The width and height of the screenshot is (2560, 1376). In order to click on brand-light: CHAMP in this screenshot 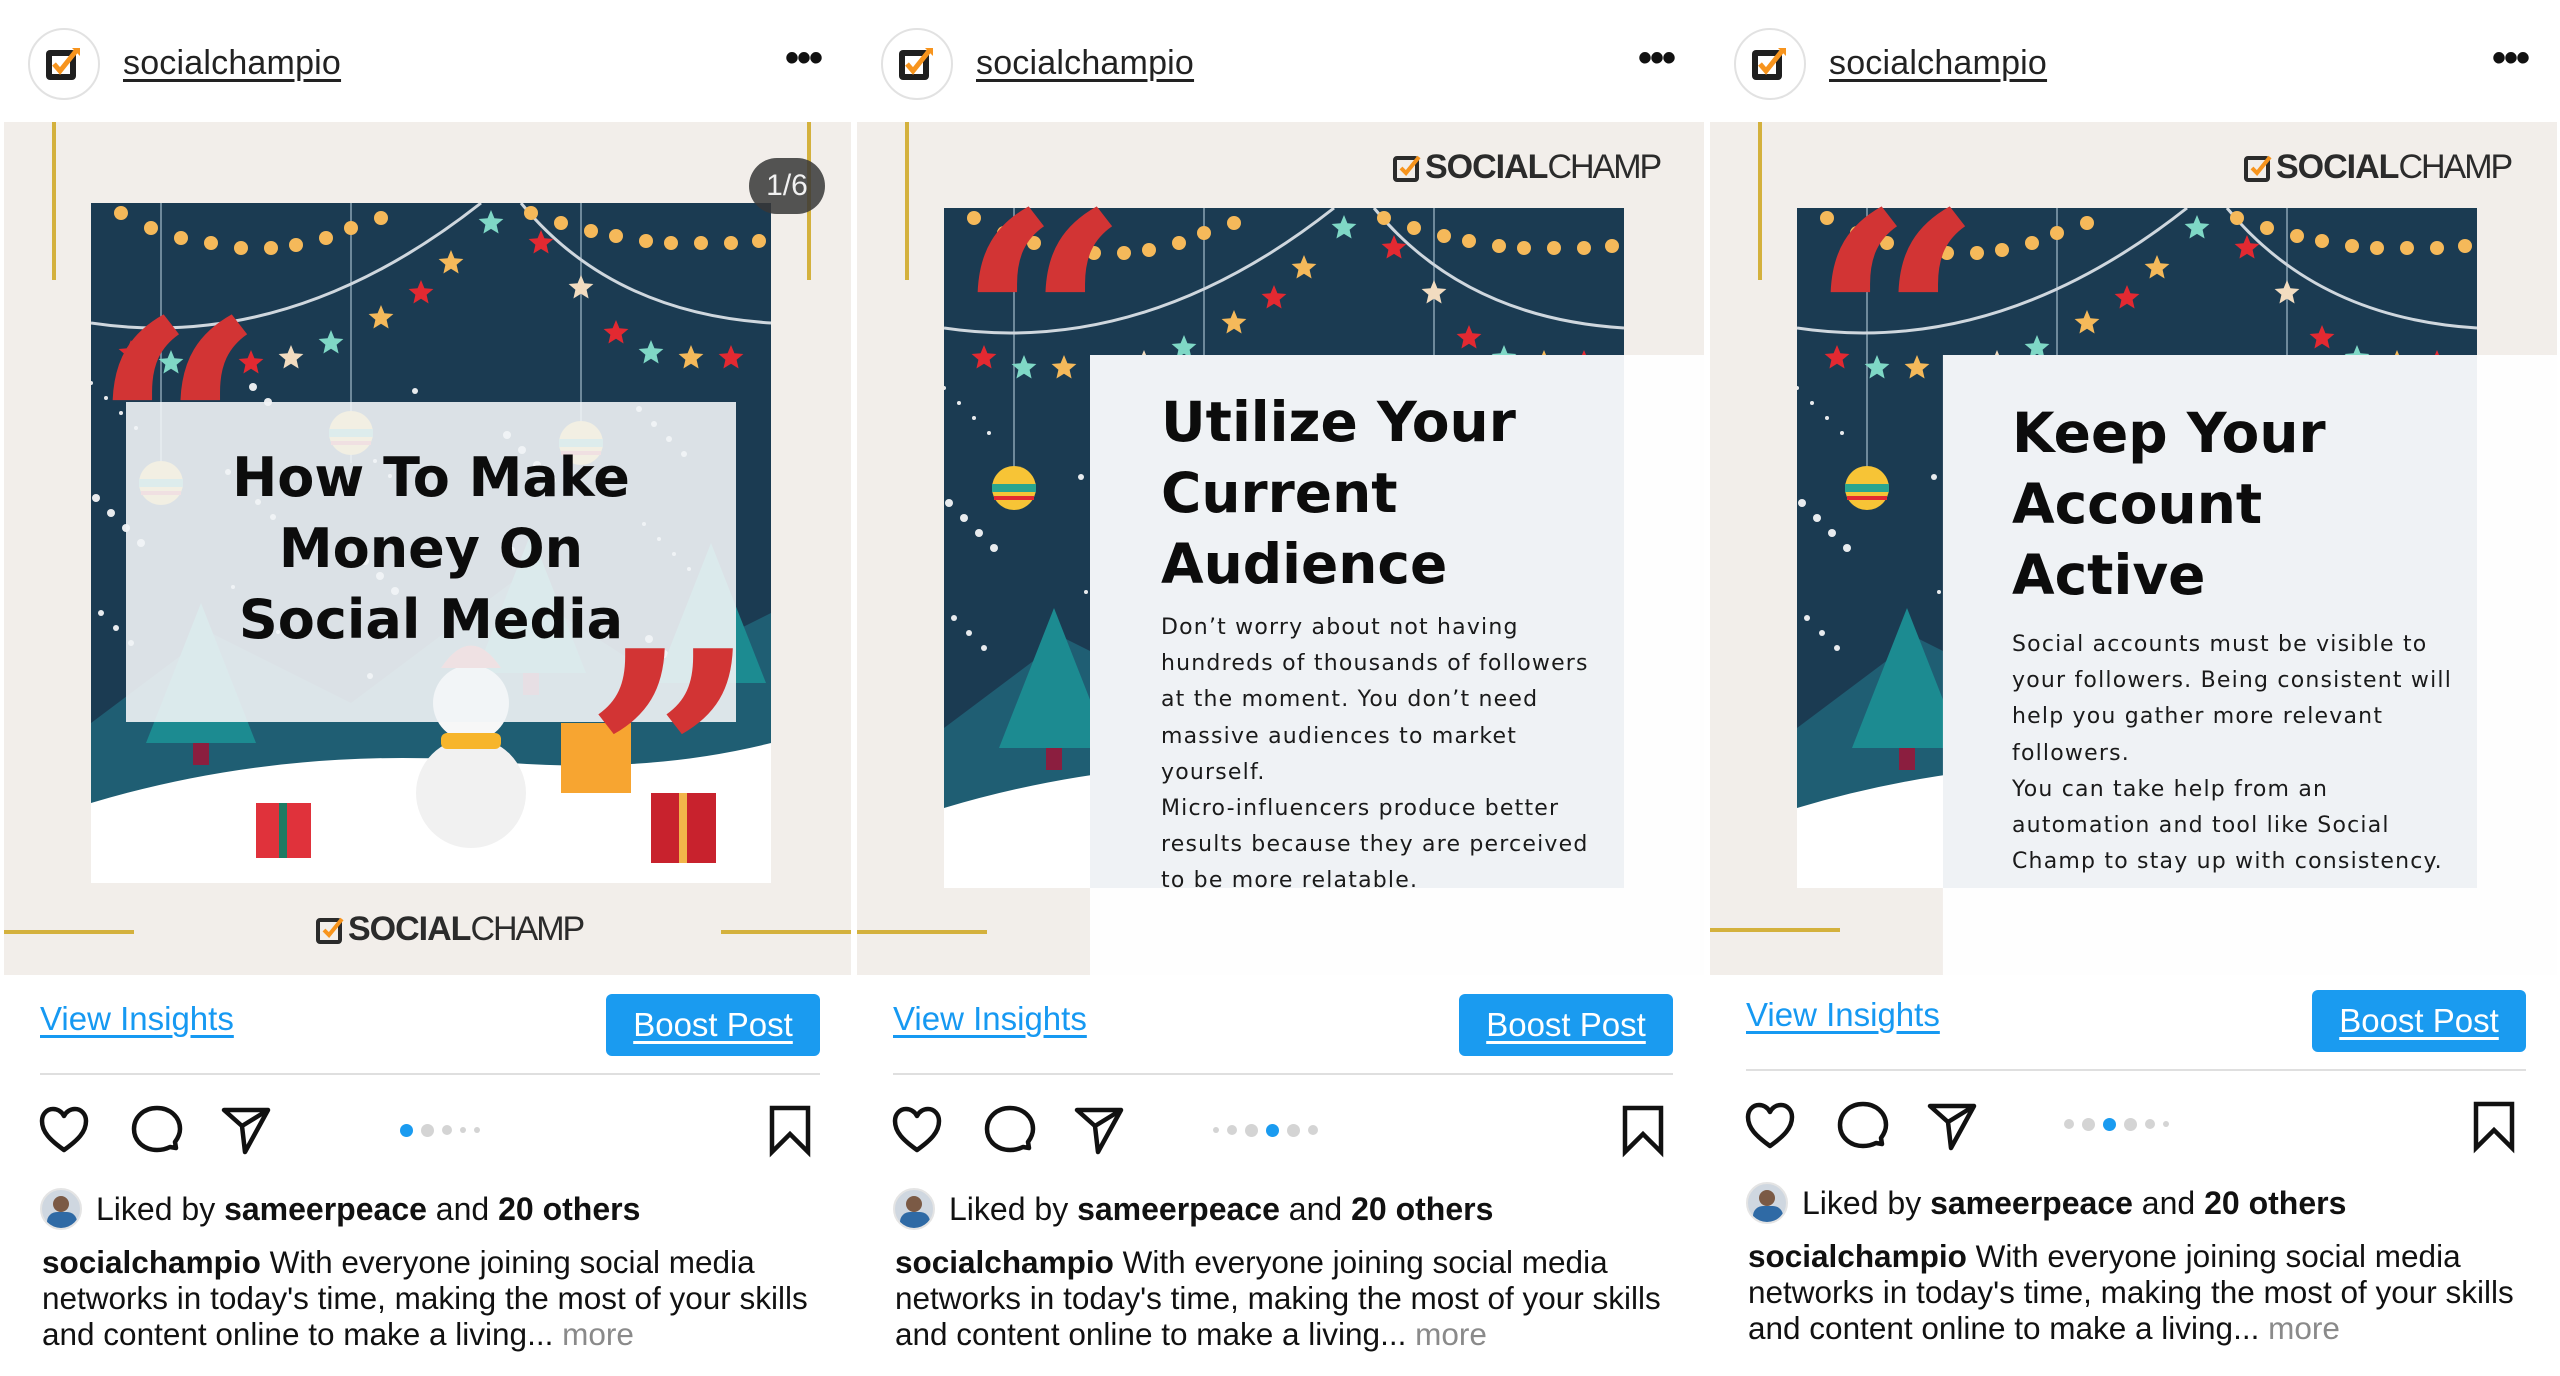, I will do `click(1604, 167)`.